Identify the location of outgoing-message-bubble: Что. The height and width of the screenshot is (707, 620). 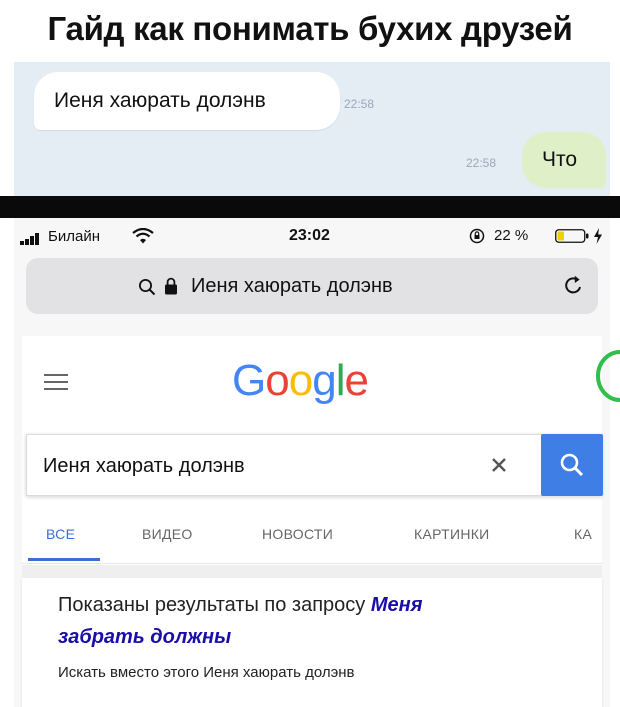
(564, 160).